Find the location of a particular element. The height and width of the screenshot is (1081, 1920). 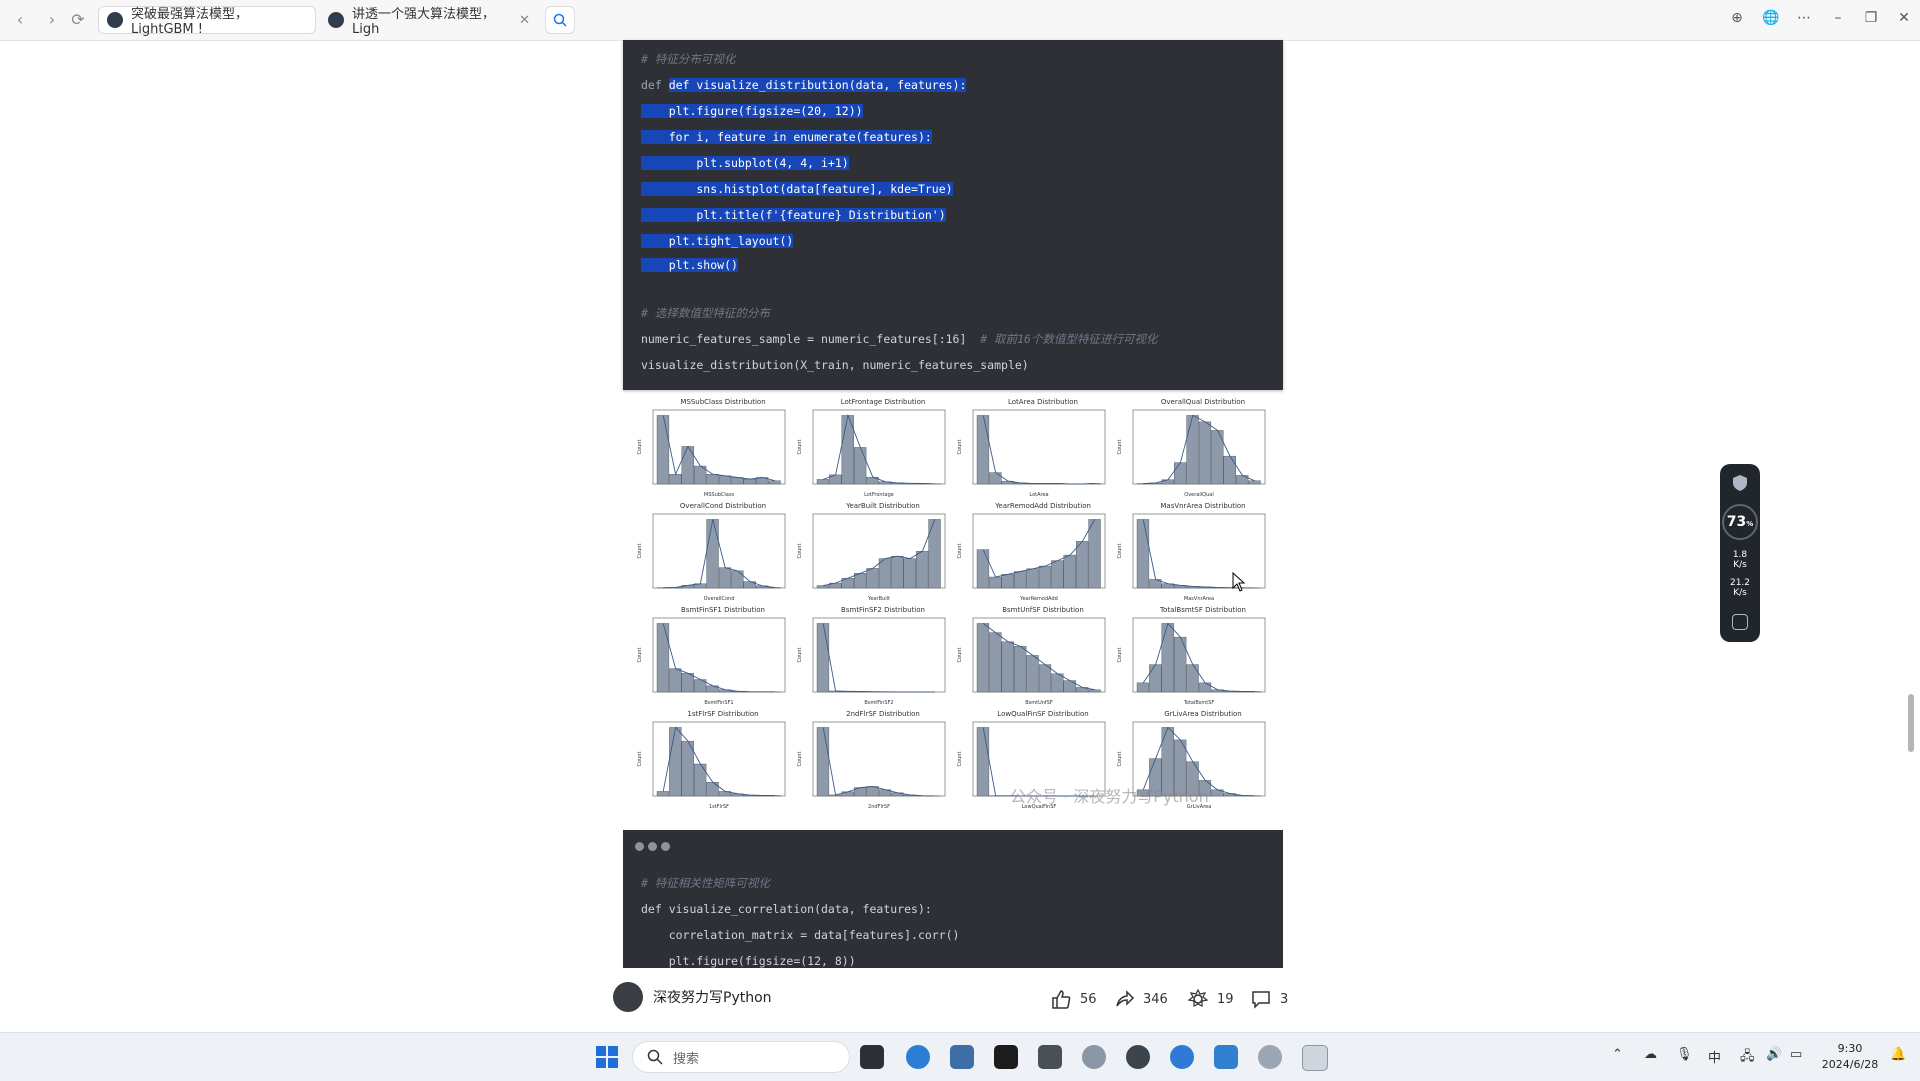

code-comment: # 选择数值型特征的分布 is located at coordinates (705, 313).